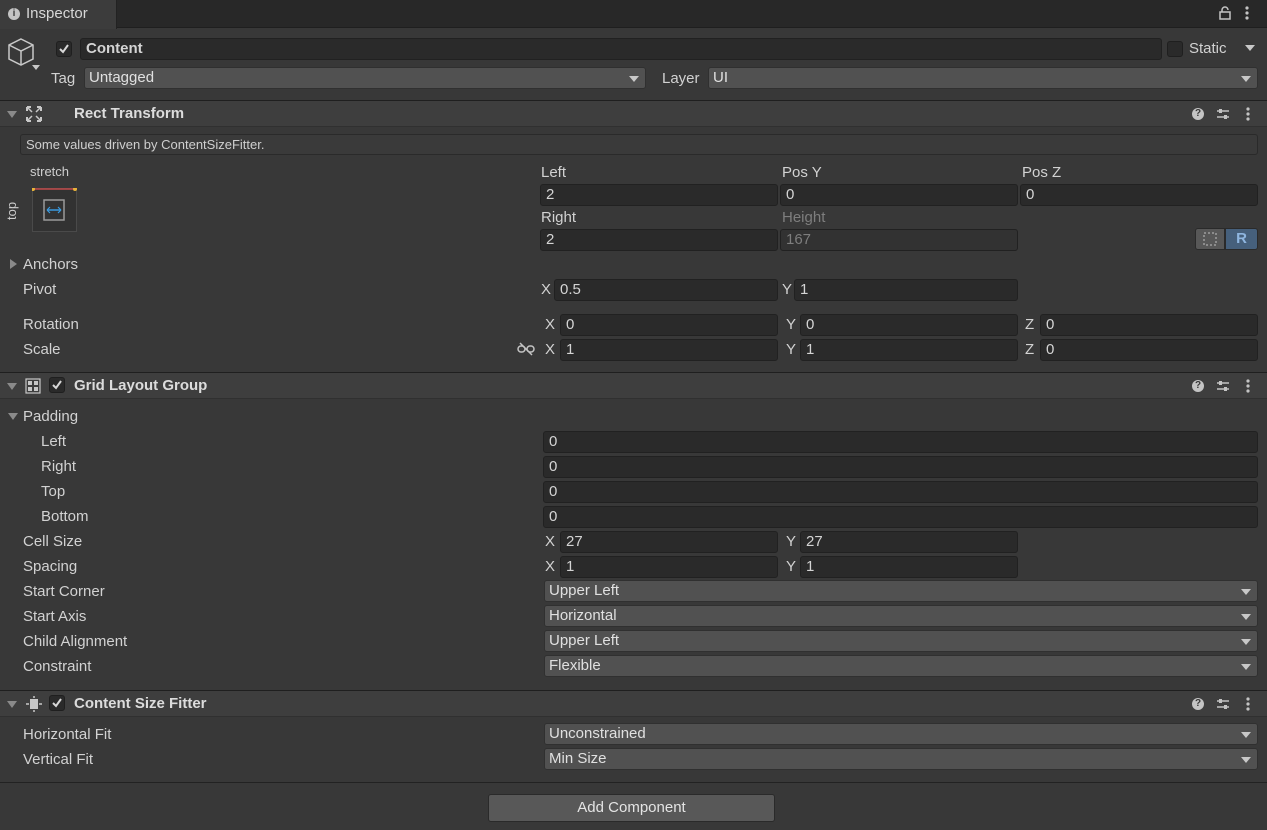 The image size is (1267, 830). What do you see at coordinates (901, 759) in the screenshot?
I see `vertical-fit-dropdown: Min Size` at bounding box center [901, 759].